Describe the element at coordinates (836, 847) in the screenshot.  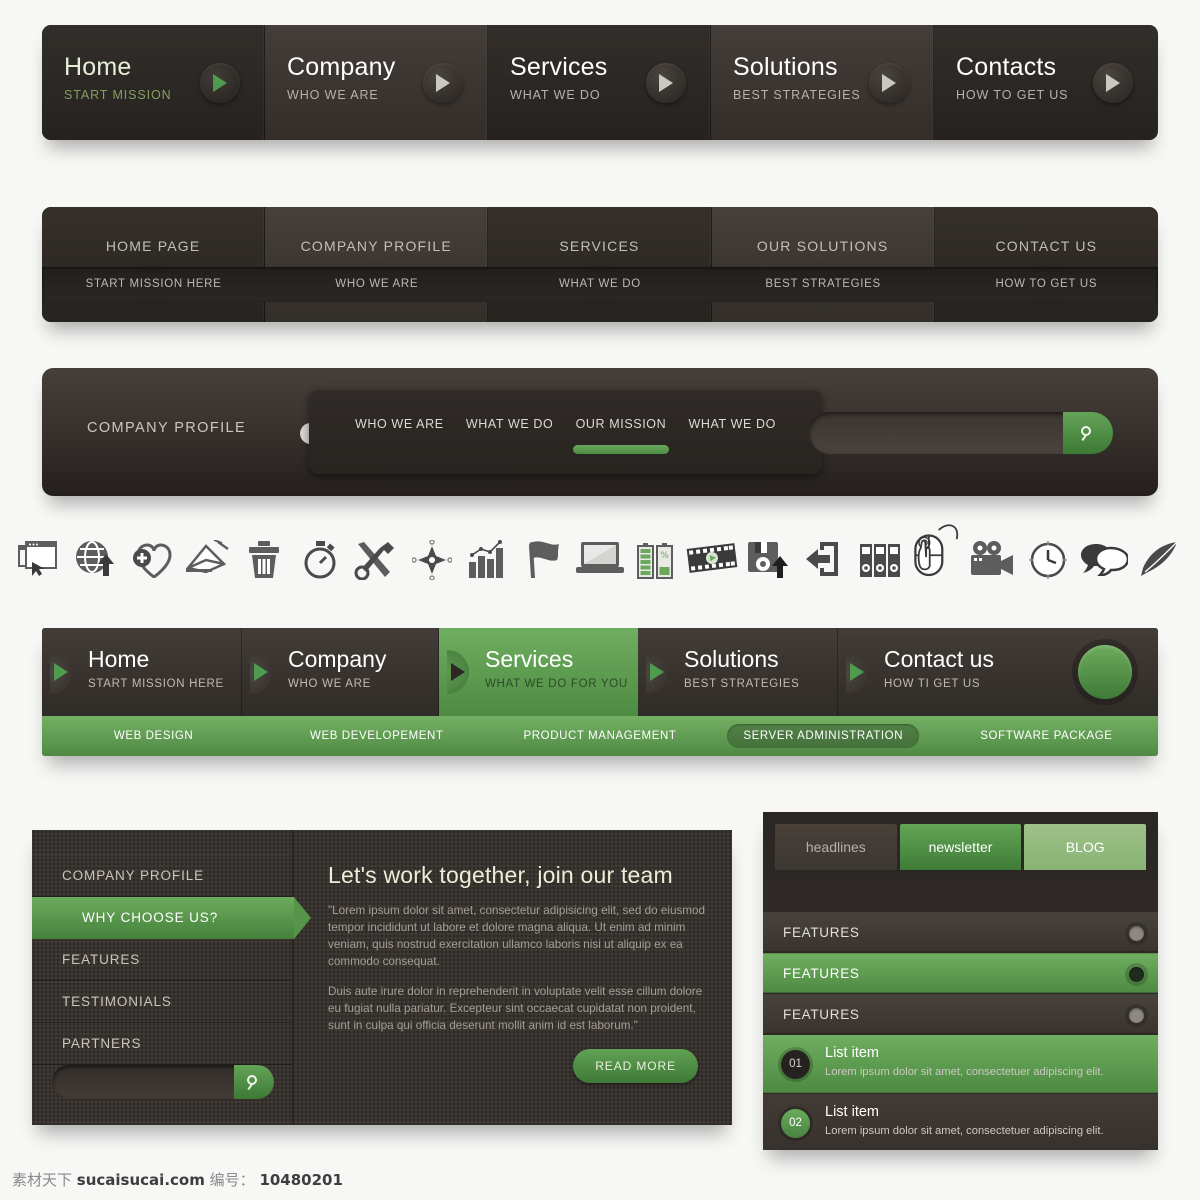
I see `tab-headlines: headlines` at that location.